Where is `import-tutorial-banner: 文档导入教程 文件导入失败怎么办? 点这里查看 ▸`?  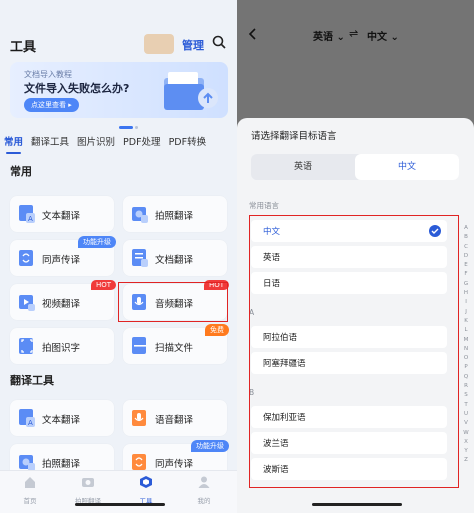 import-tutorial-banner: 文档导入教程 文件导入失败怎么办? 点这里查看 ▸ is located at coordinates (119, 90).